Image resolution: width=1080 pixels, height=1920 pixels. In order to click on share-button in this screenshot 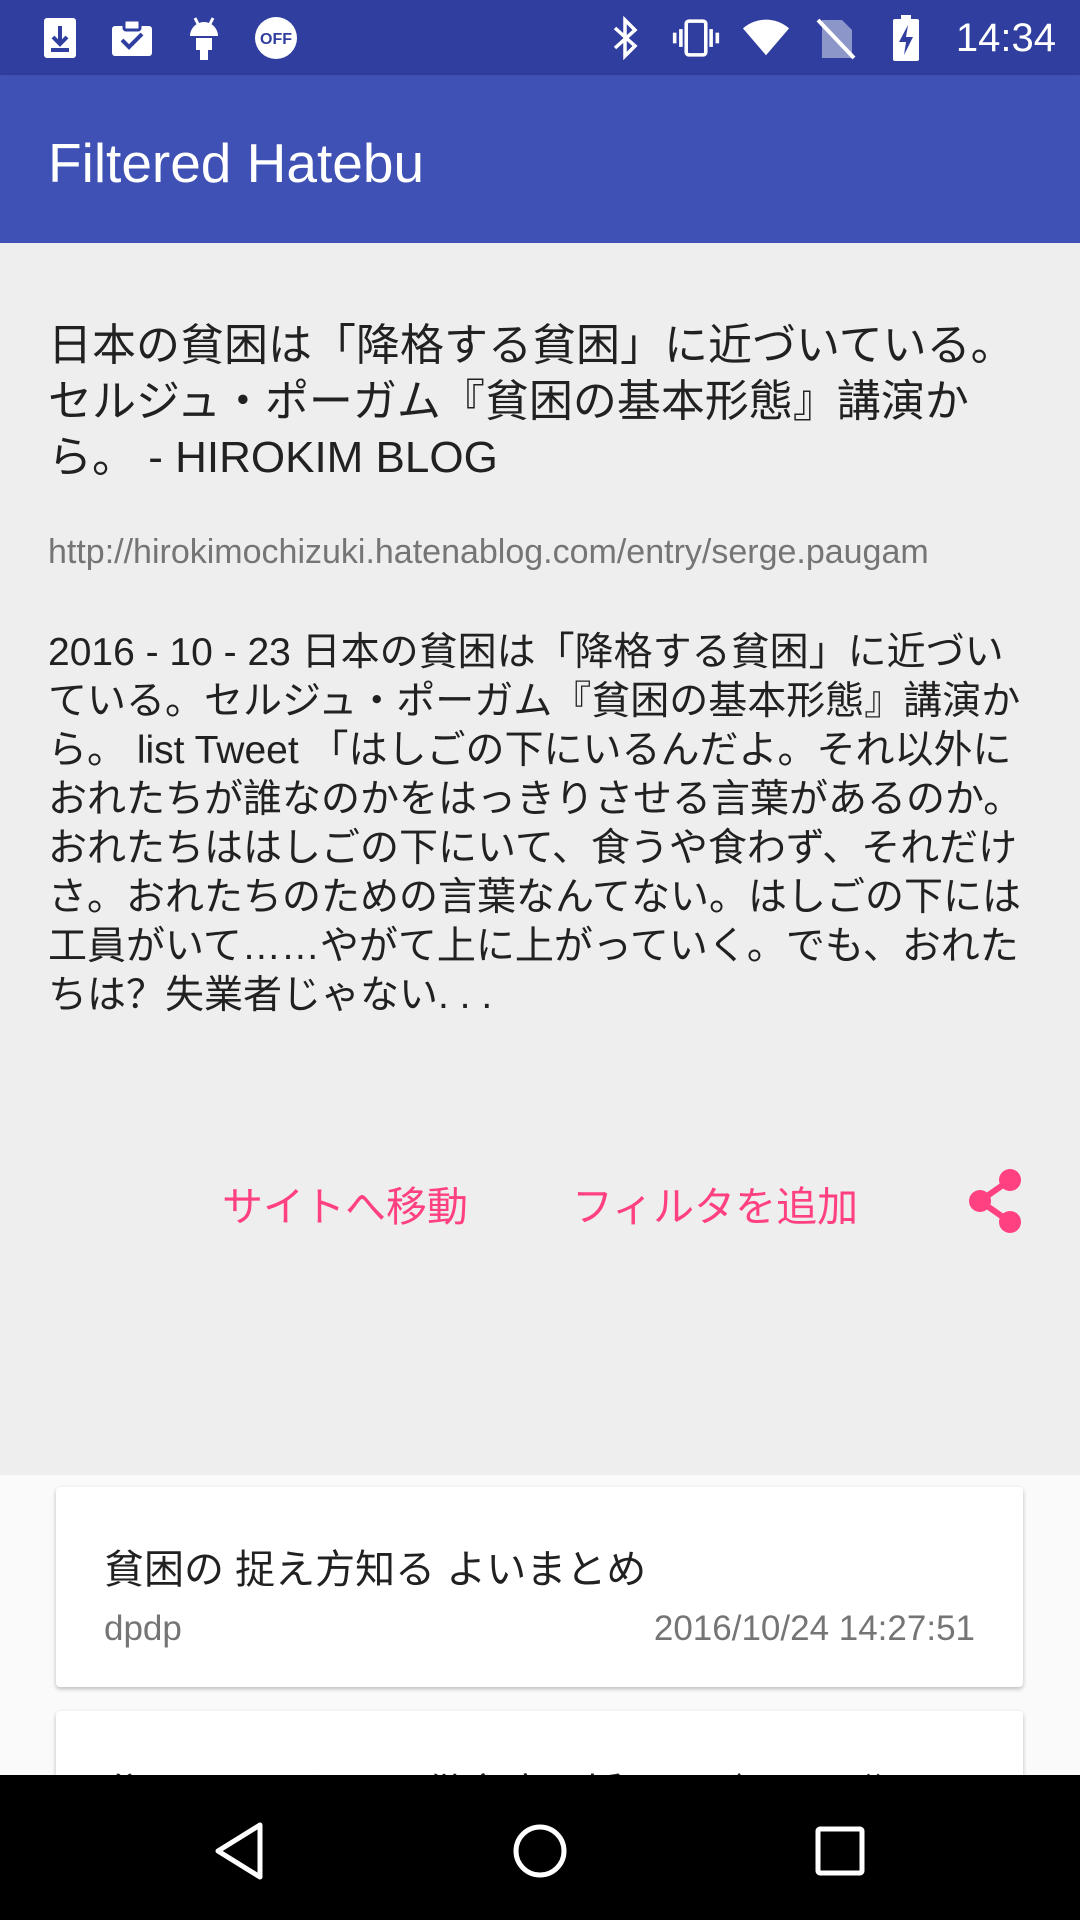, I will do `click(995, 1201)`.